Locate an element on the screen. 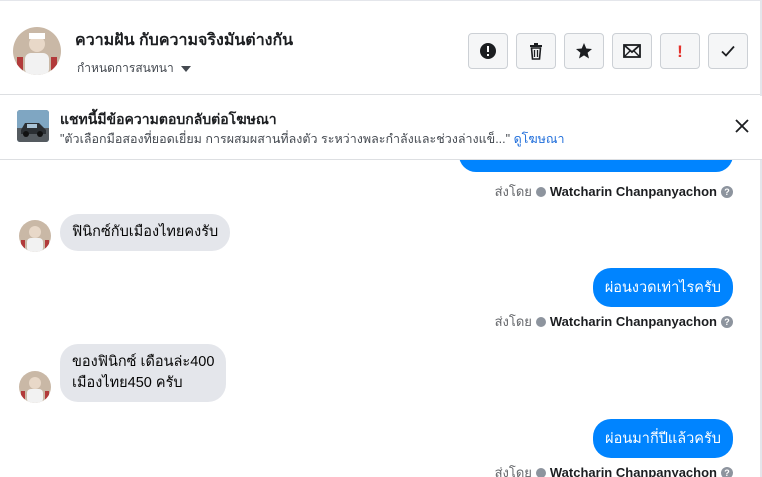  info-circle-icon is located at coordinates (488, 51).